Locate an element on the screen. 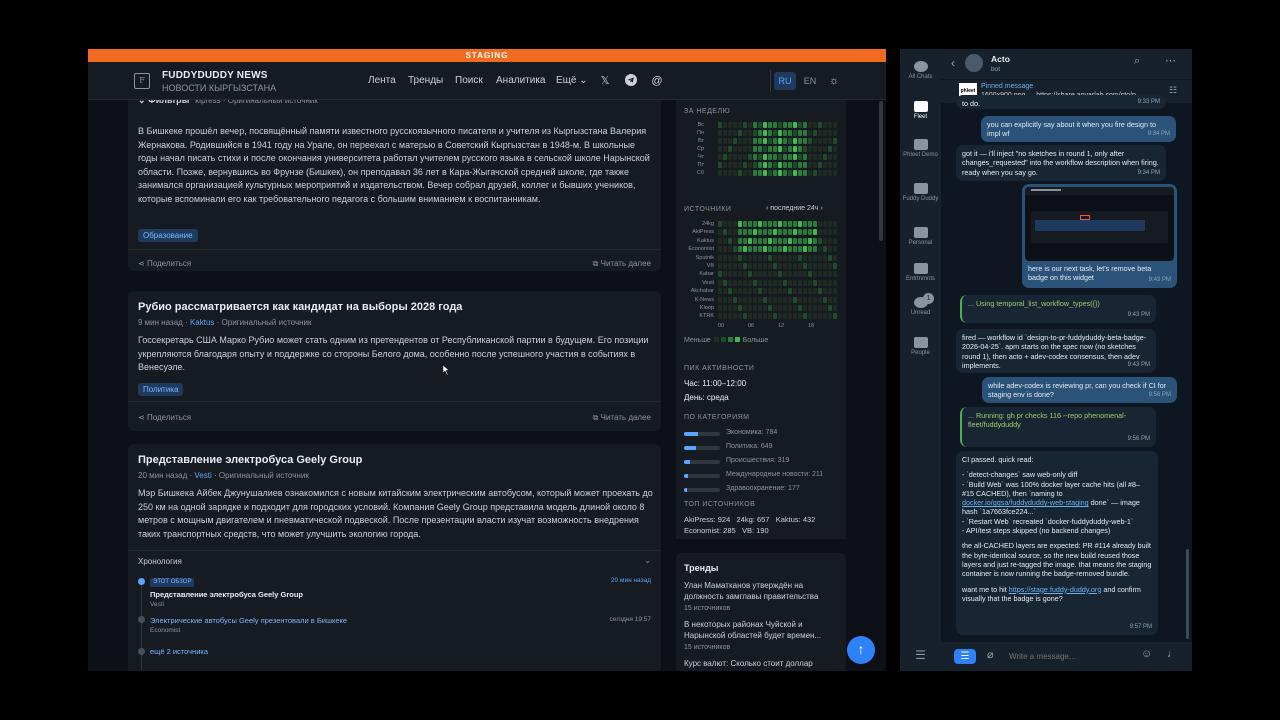 The image size is (1280, 720). search-icon: ⌕ is located at coordinates (1137, 61).